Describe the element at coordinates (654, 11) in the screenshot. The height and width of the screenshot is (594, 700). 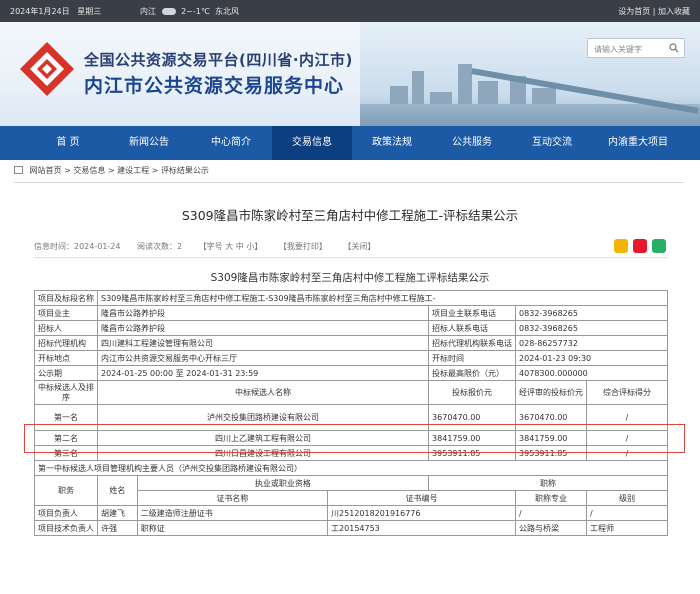
I see `top-links: 设为首页 | 加入收藏` at that location.